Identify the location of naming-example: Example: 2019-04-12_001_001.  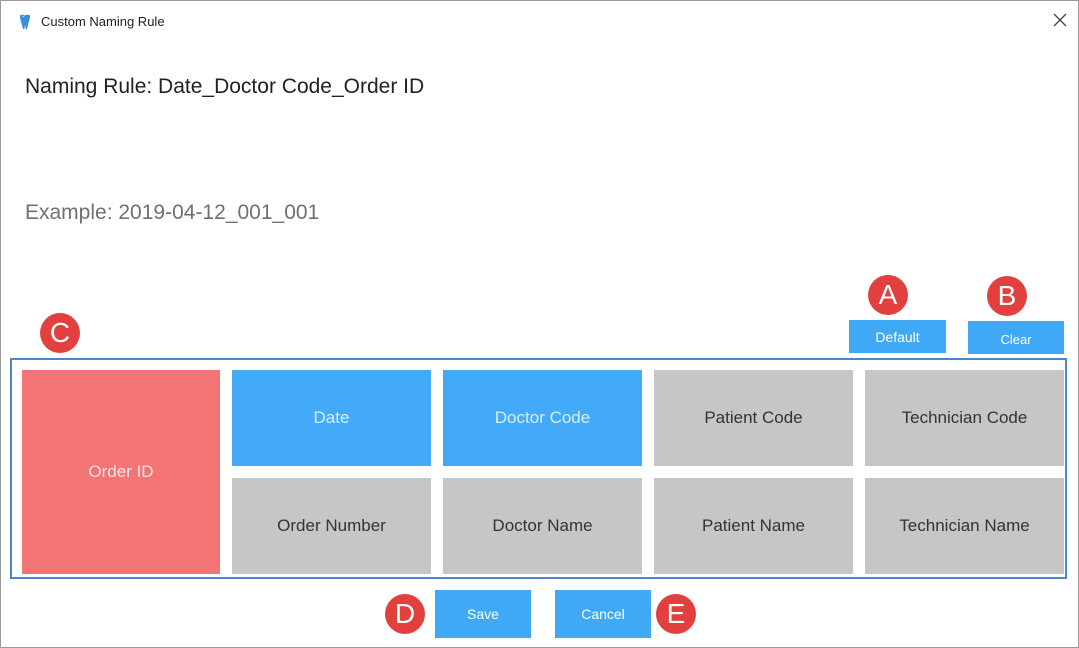
(172, 212).